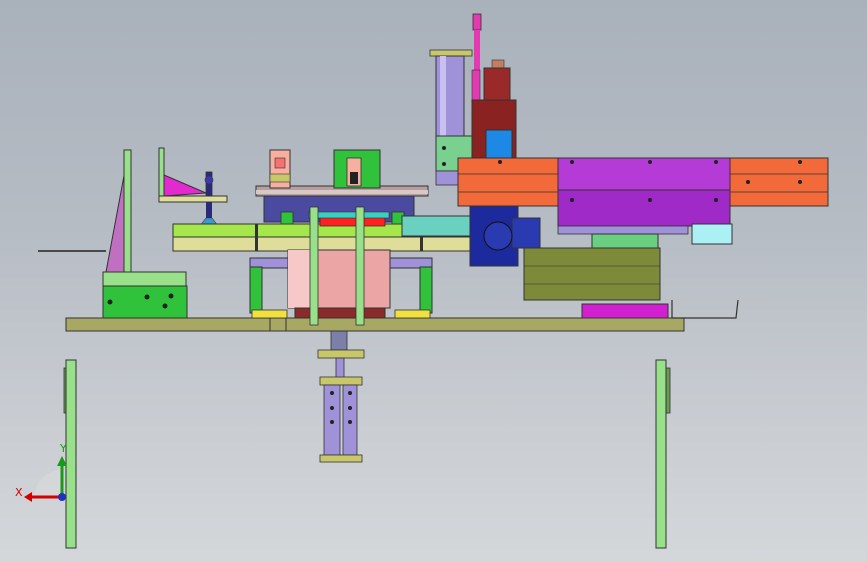 This screenshot has width=867, height=562. Describe the element at coordinates (476, 57) in the screenshot. I see `pneumatic-tube` at that location.